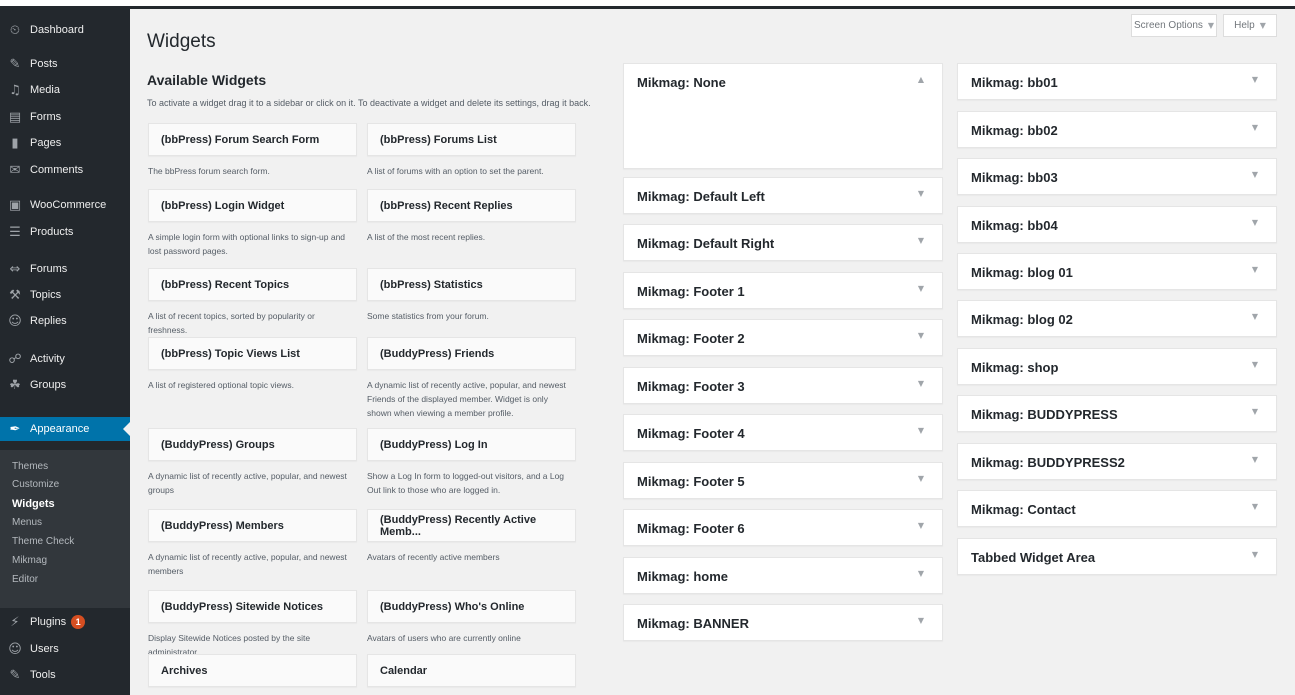 The width and height of the screenshot is (1295, 695). I want to click on screen-options-button: Screen Options ▼, so click(1174, 25).